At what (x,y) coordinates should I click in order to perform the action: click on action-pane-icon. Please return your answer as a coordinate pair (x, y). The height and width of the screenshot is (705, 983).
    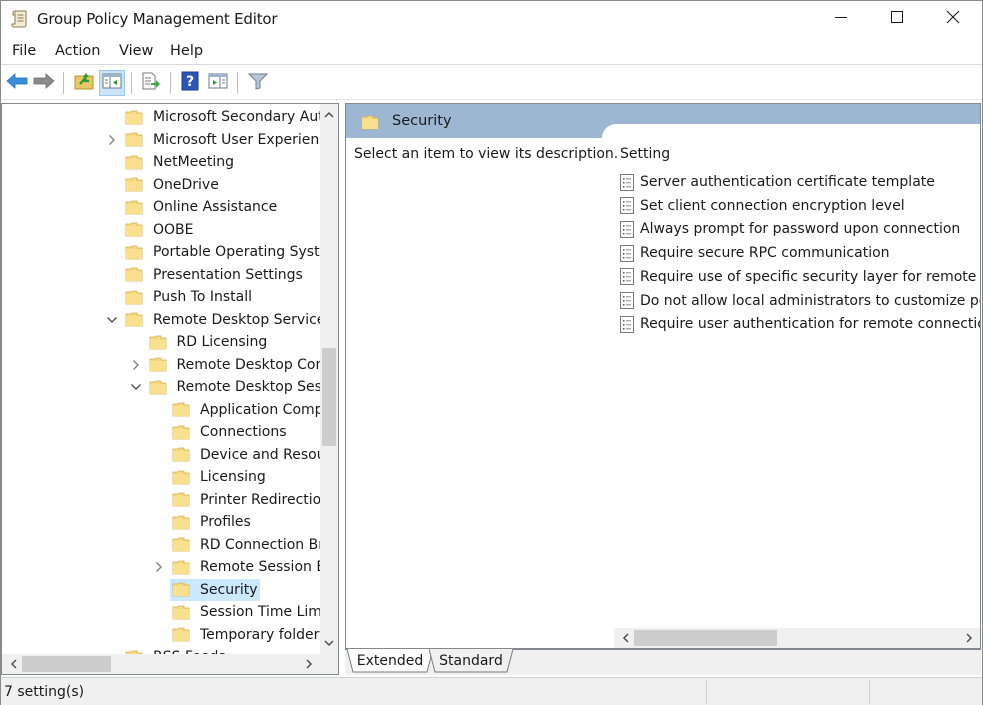
    Looking at the image, I should click on (218, 83).